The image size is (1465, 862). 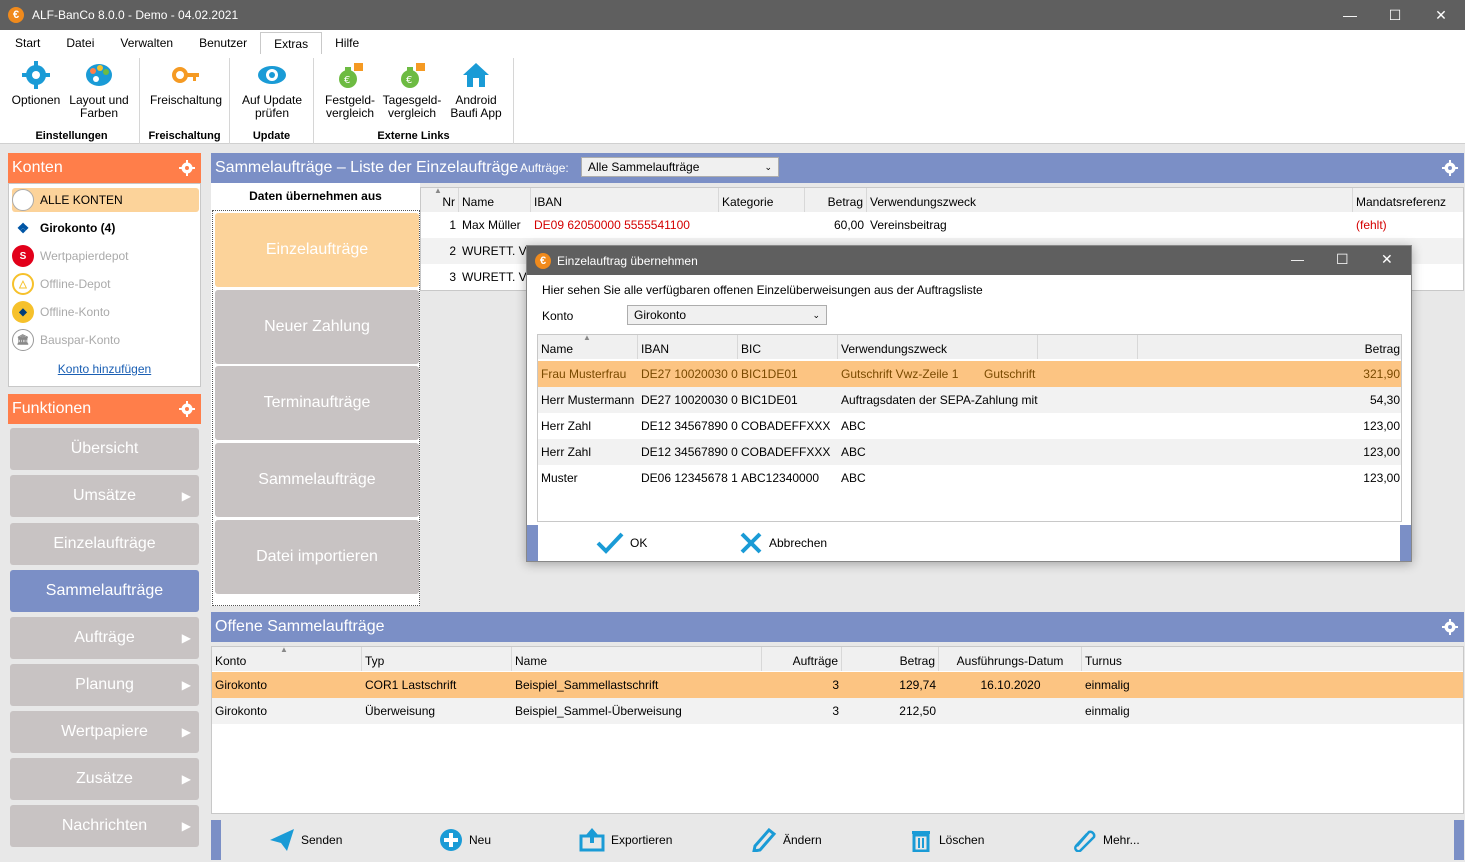 What do you see at coordinates (186, 83) in the screenshot?
I see `freischaltung-button: Freischaltung` at bounding box center [186, 83].